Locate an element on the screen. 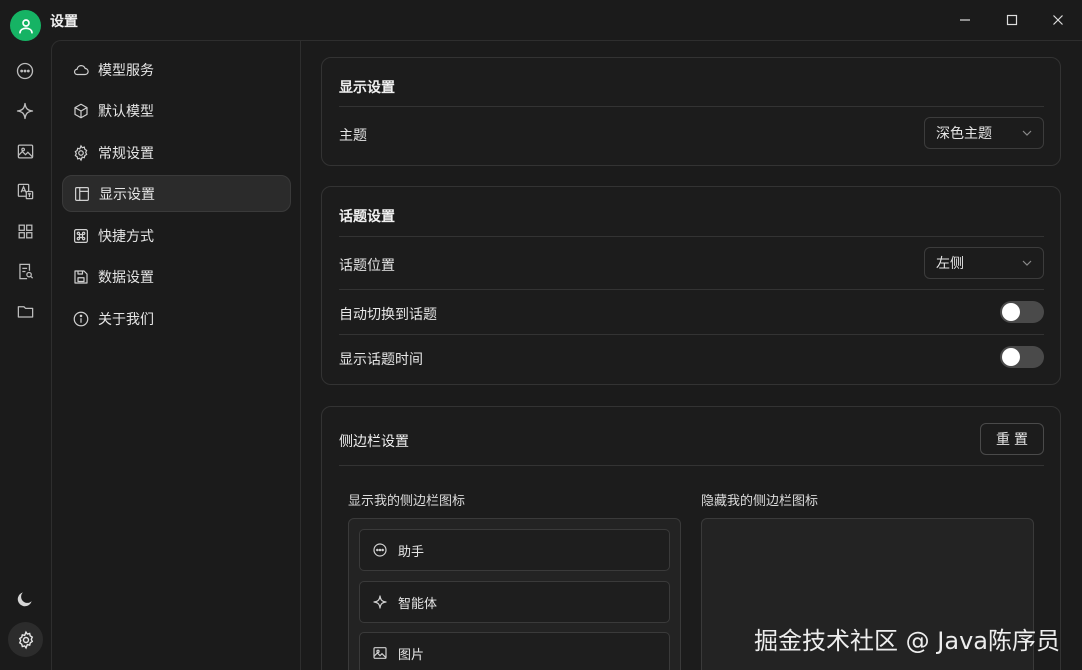 This screenshot has width=1082, height=670. rail-agent-button is located at coordinates (25, 111).